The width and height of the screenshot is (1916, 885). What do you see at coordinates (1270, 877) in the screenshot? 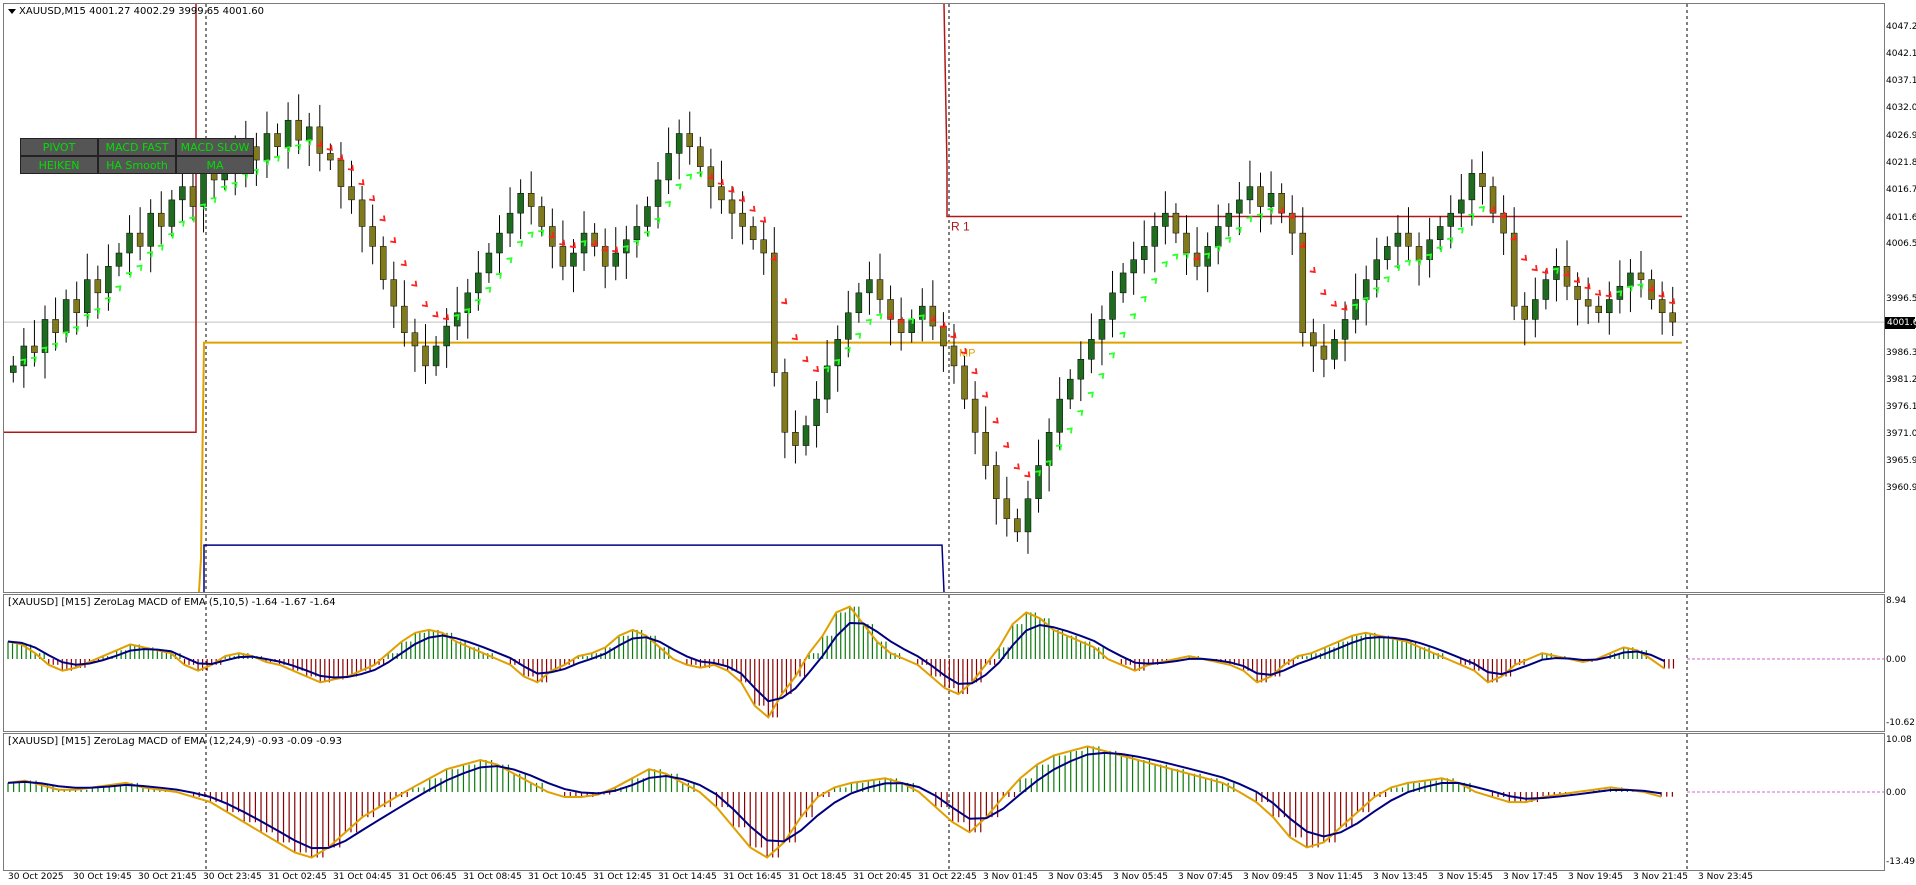
I see `time-axis-label: 3 Nov 09:45` at bounding box center [1270, 877].